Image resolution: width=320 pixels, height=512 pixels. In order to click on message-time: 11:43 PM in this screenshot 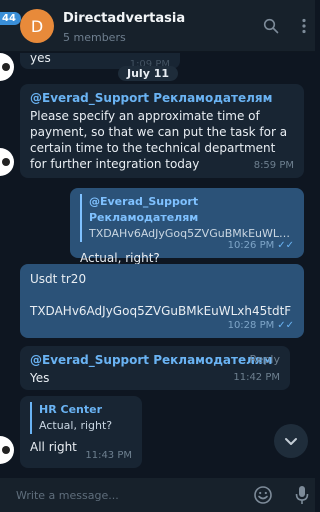, I will do `click(108, 455)`.